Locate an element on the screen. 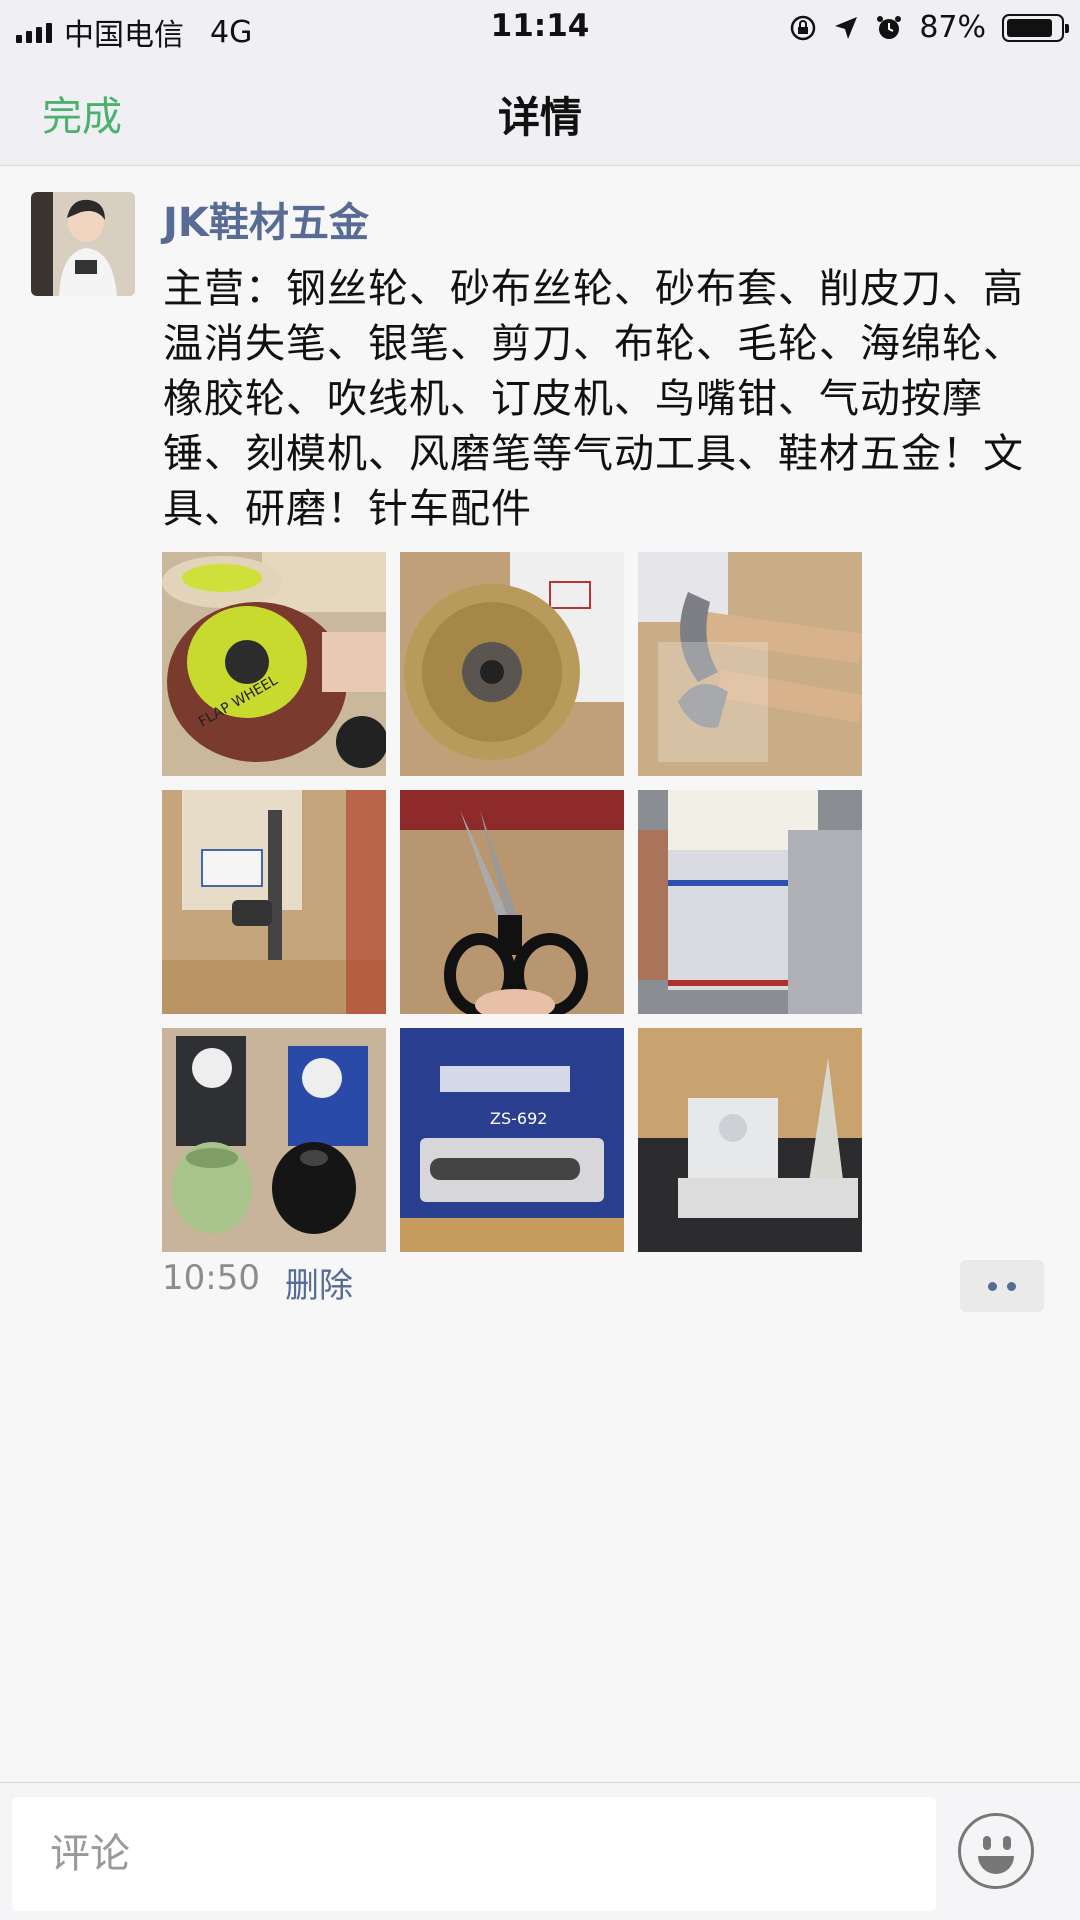 This screenshot has width=1080, height=1920. status-bar: 中国电信 4G 11:14 87% is located at coordinates (540, 27).